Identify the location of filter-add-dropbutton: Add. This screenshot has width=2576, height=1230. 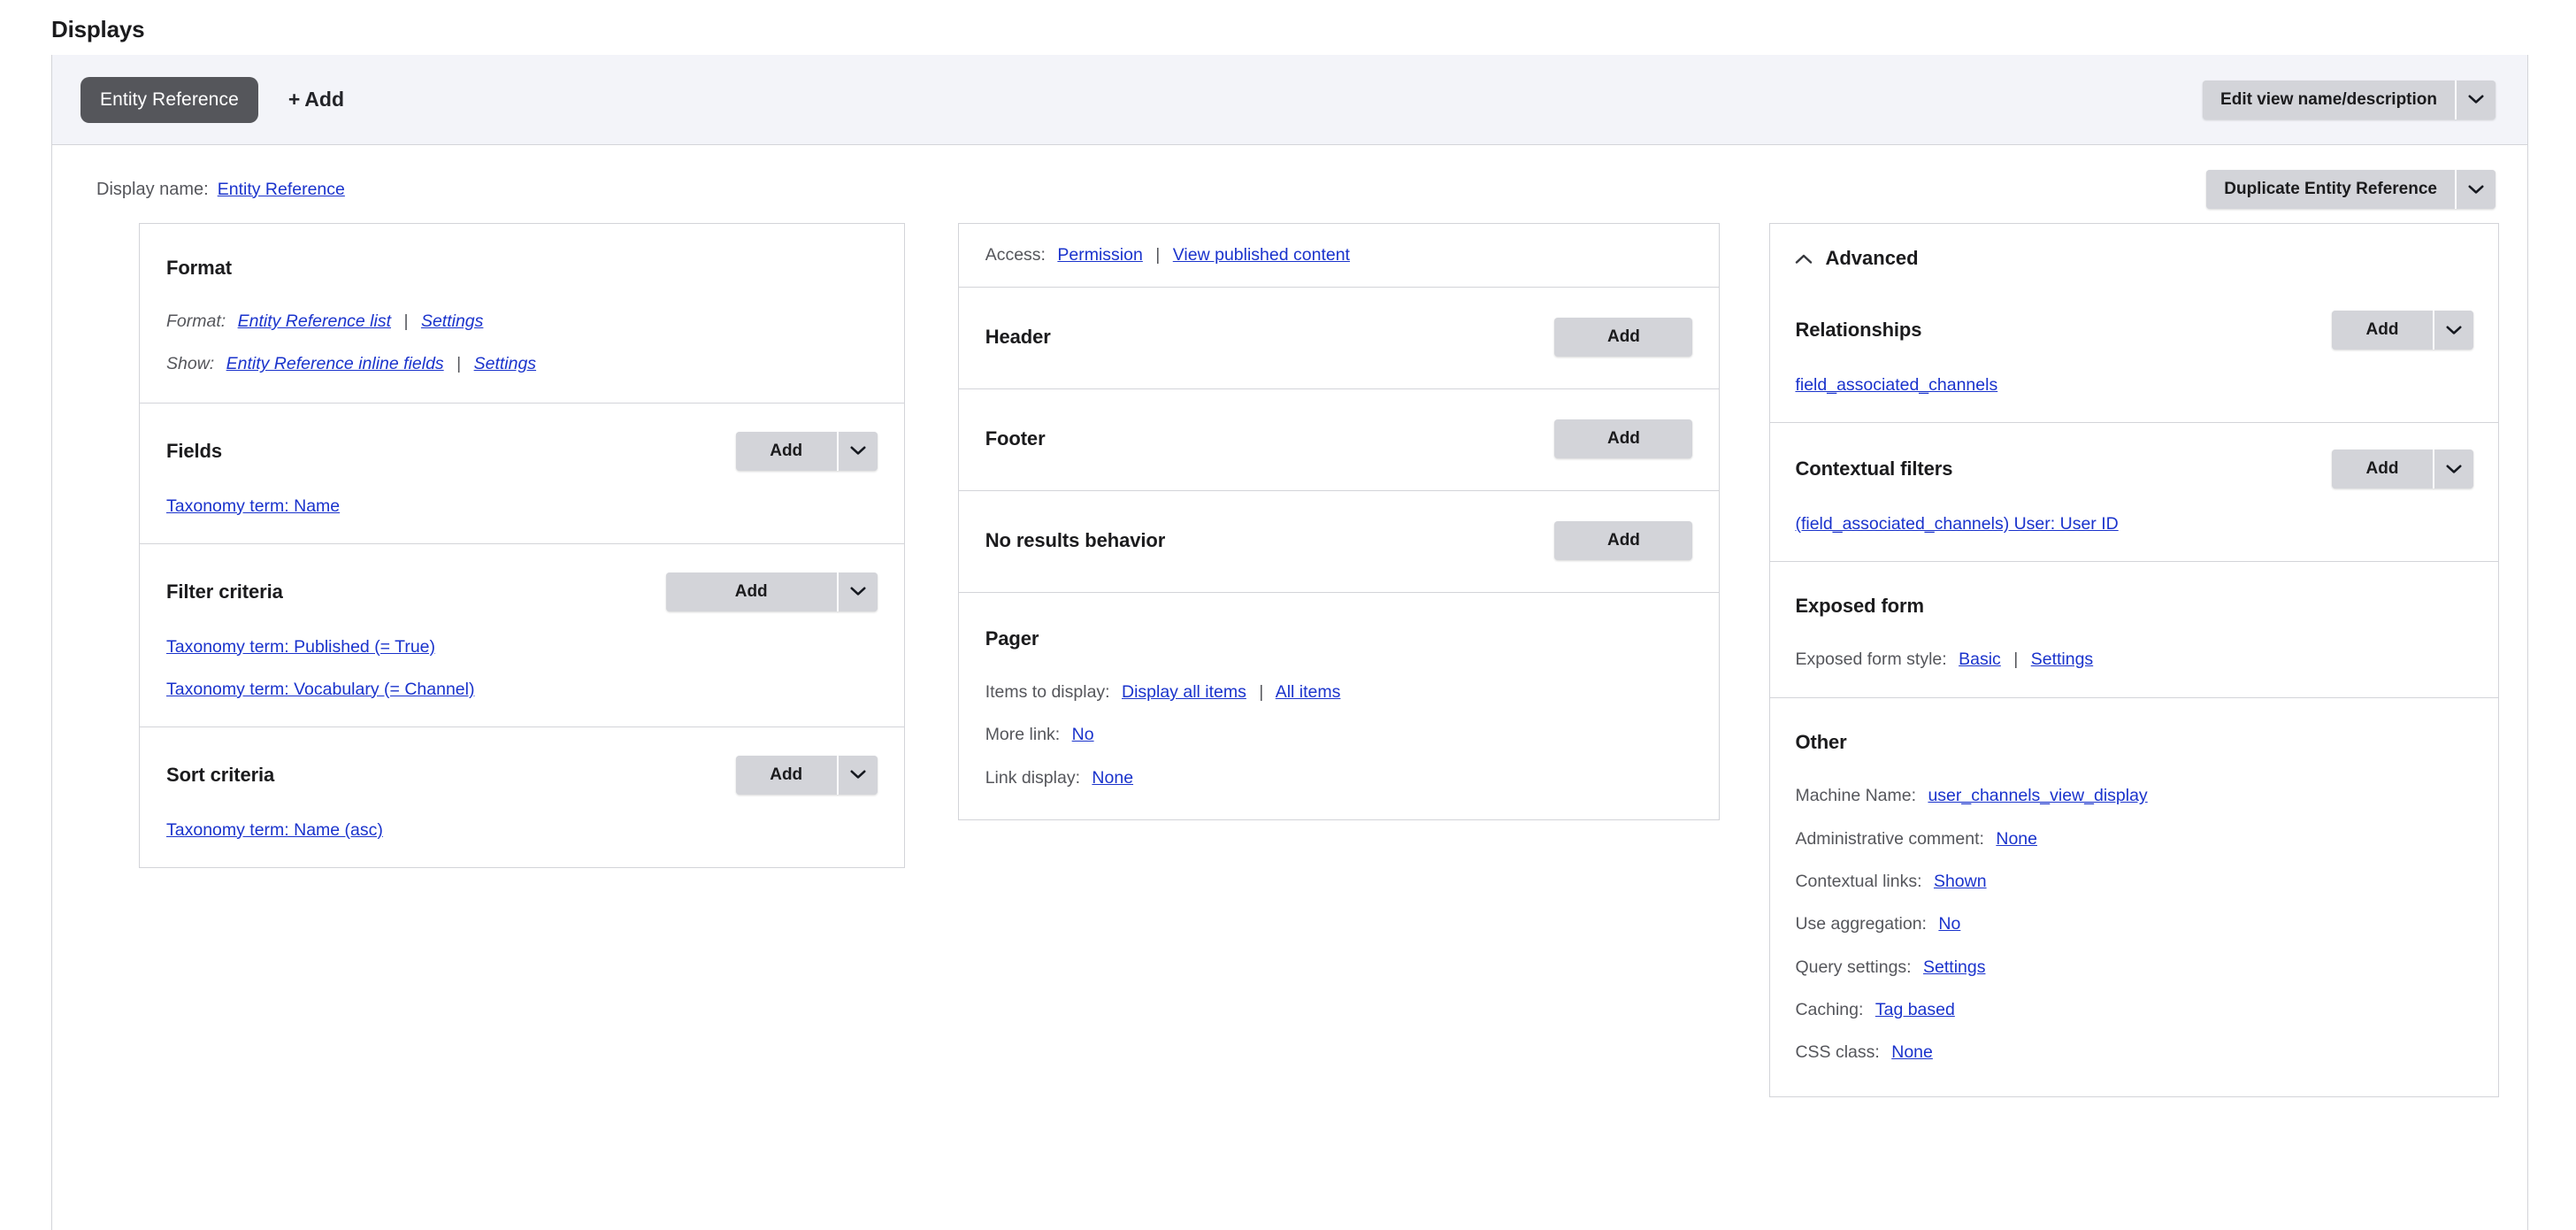
(771, 592).